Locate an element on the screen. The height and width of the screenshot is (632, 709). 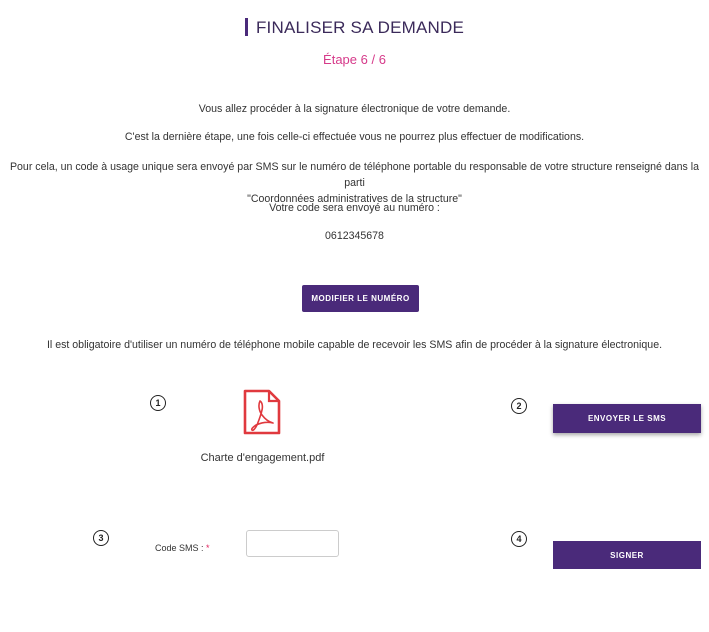
step-number-2: 2 is located at coordinates (519, 406).